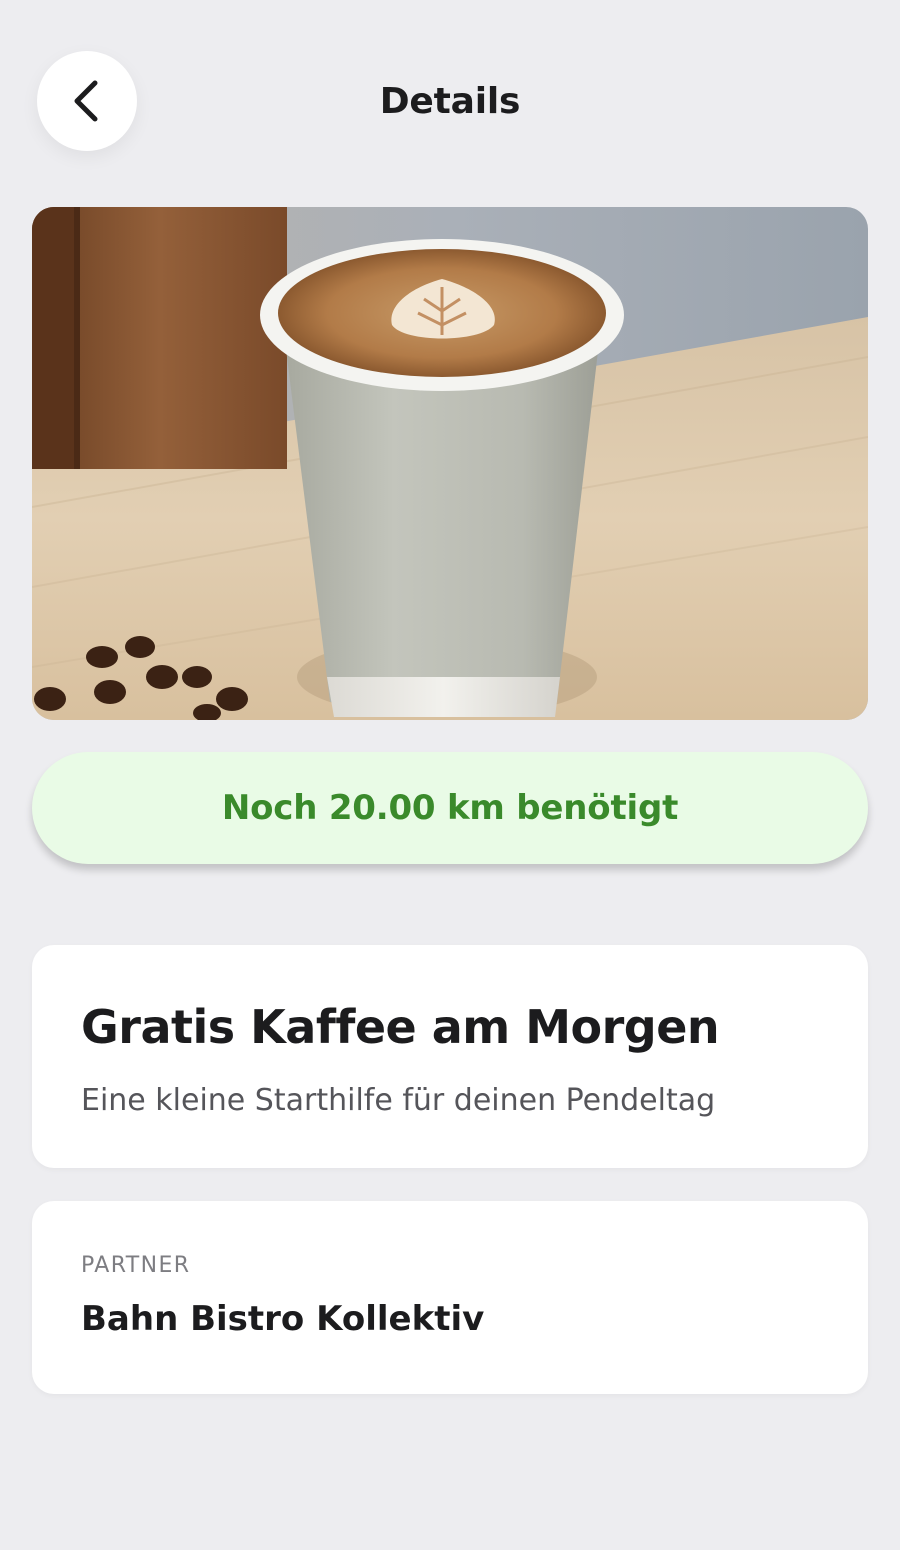 The width and height of the screenshot is (900, 1550). I want to click on partner-card: PARTNER Bahn Bistro Kollektiv, so click(450, 1297).